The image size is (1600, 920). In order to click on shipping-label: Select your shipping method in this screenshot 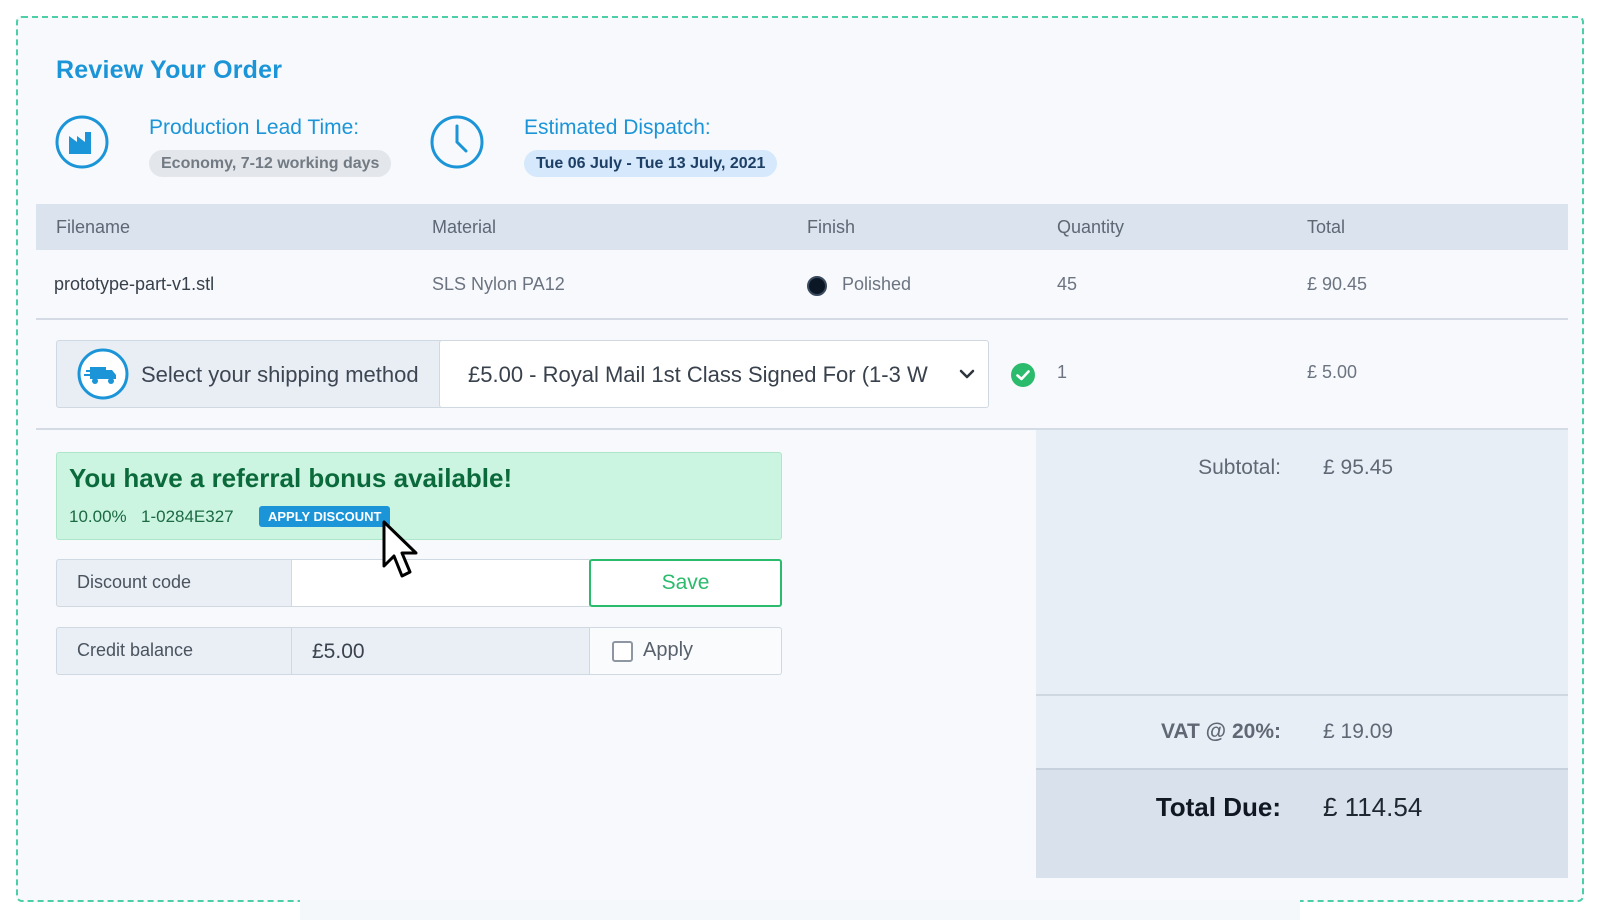, I will do `click(280, 374)`.